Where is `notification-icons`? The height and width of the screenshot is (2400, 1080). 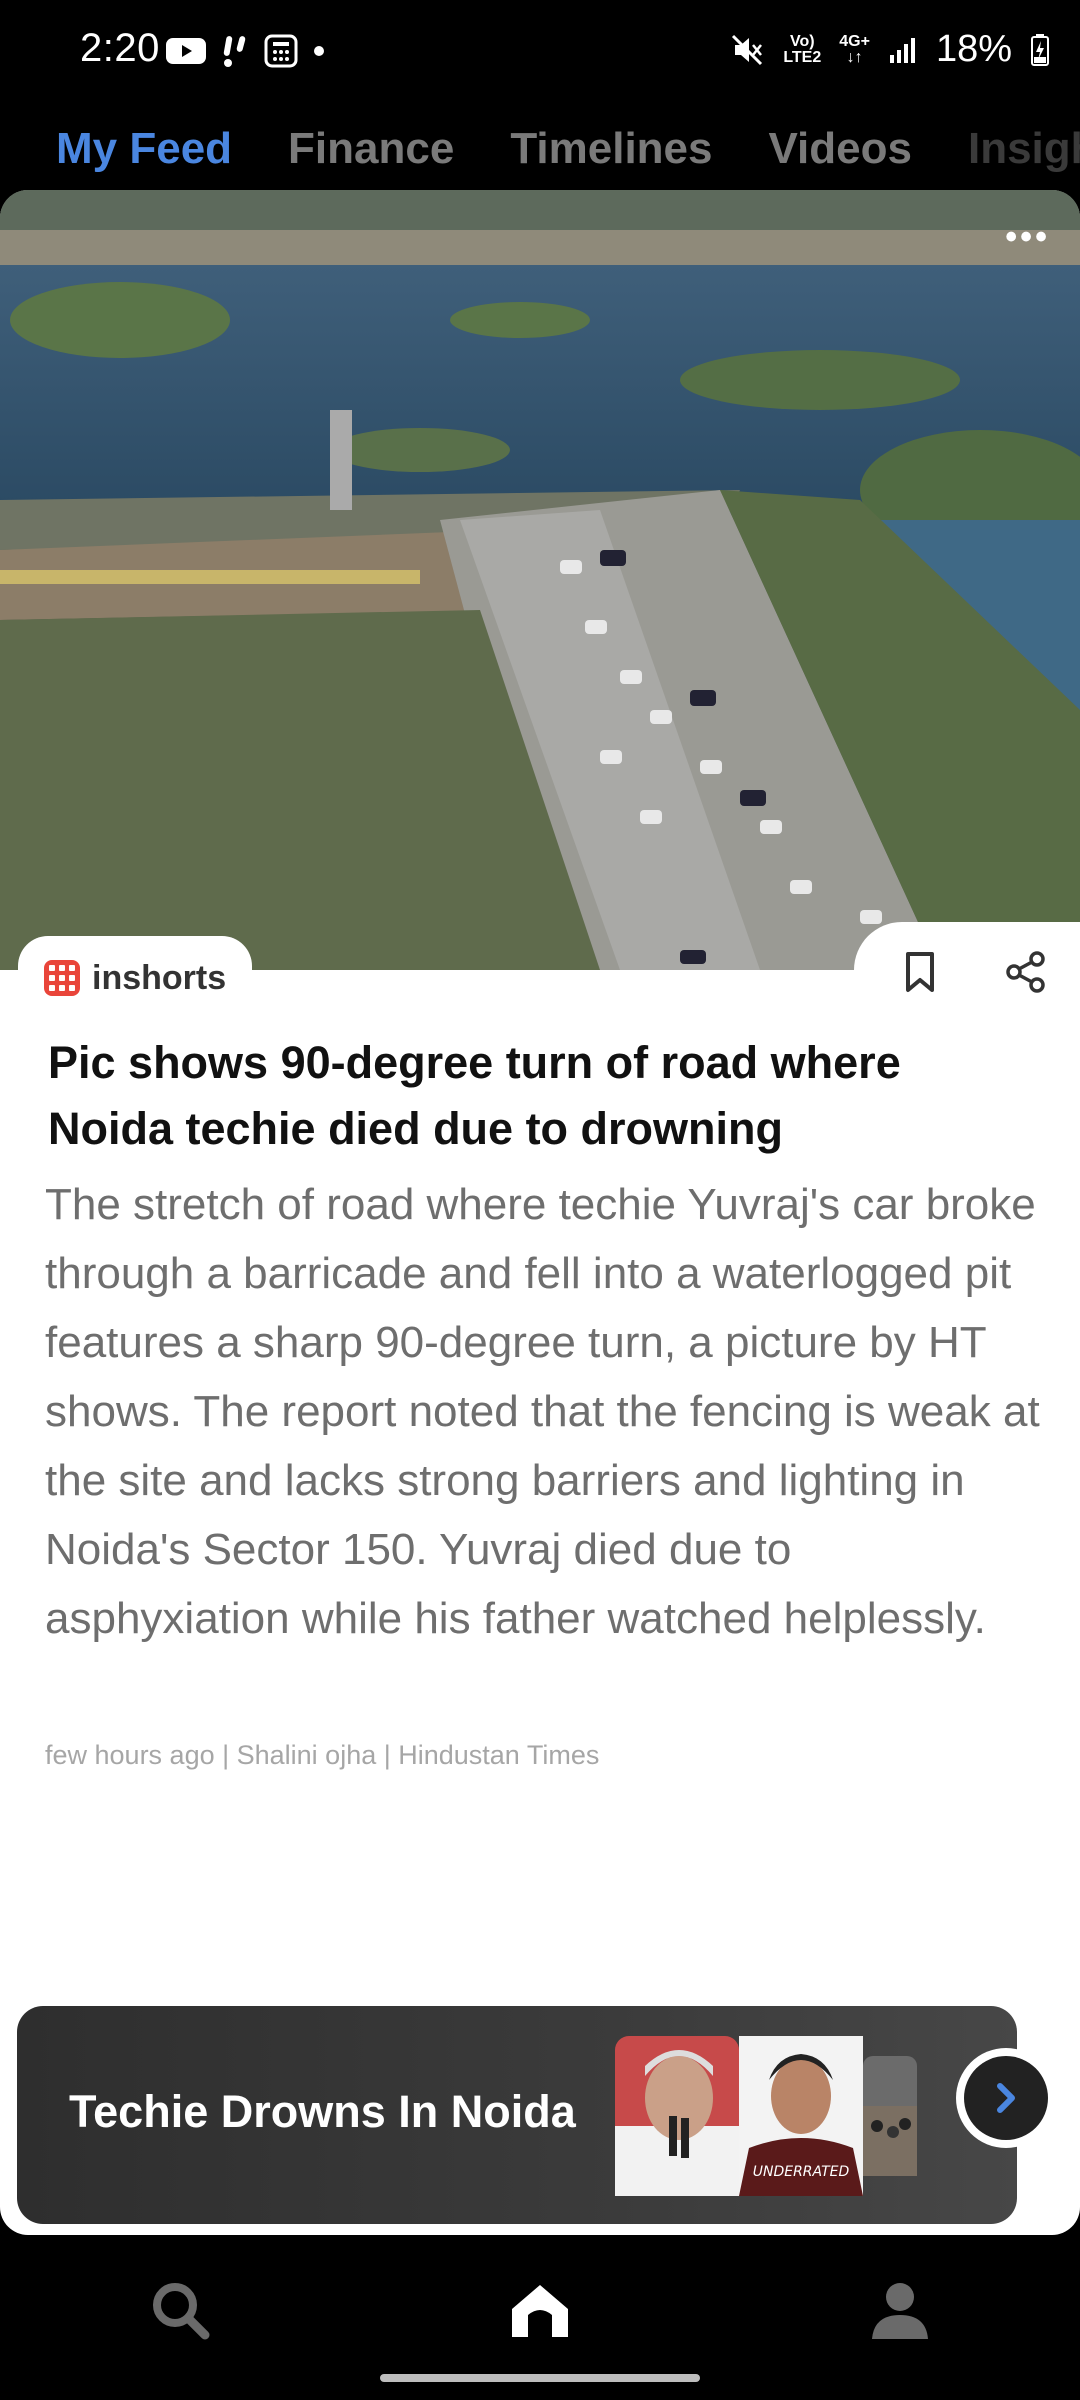 notification-icons is located at coordinates (246, 51).